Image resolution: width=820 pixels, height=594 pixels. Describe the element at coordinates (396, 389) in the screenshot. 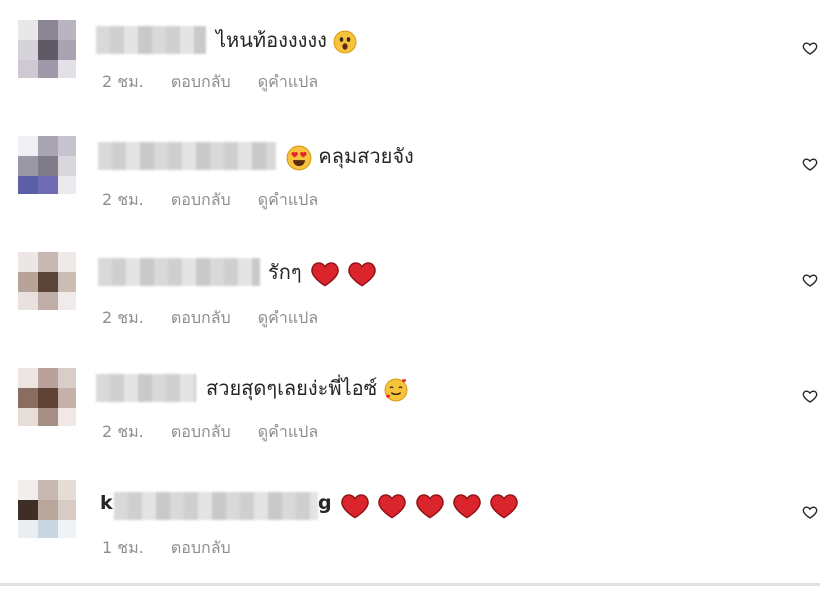

I see `smiling-face-with-hearts-icon` at that location.